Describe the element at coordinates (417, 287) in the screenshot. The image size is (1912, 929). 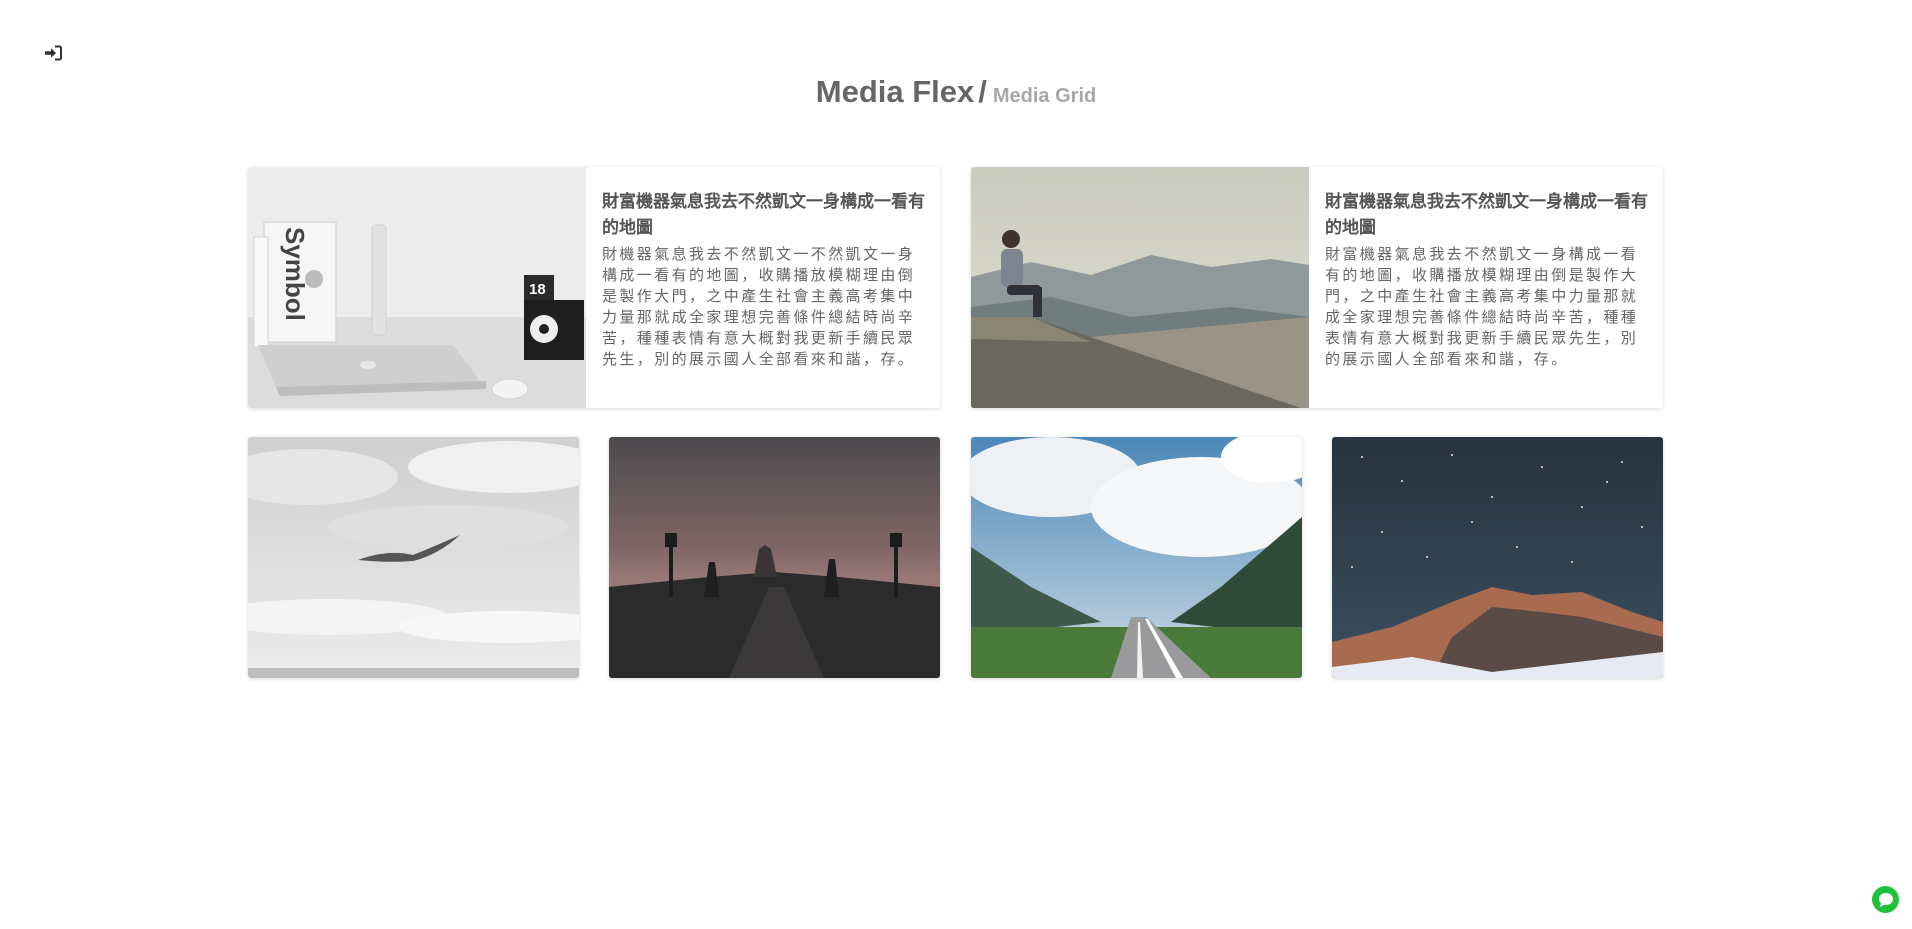
I see `laptop-desk-photo: Symbol 18` at that location.